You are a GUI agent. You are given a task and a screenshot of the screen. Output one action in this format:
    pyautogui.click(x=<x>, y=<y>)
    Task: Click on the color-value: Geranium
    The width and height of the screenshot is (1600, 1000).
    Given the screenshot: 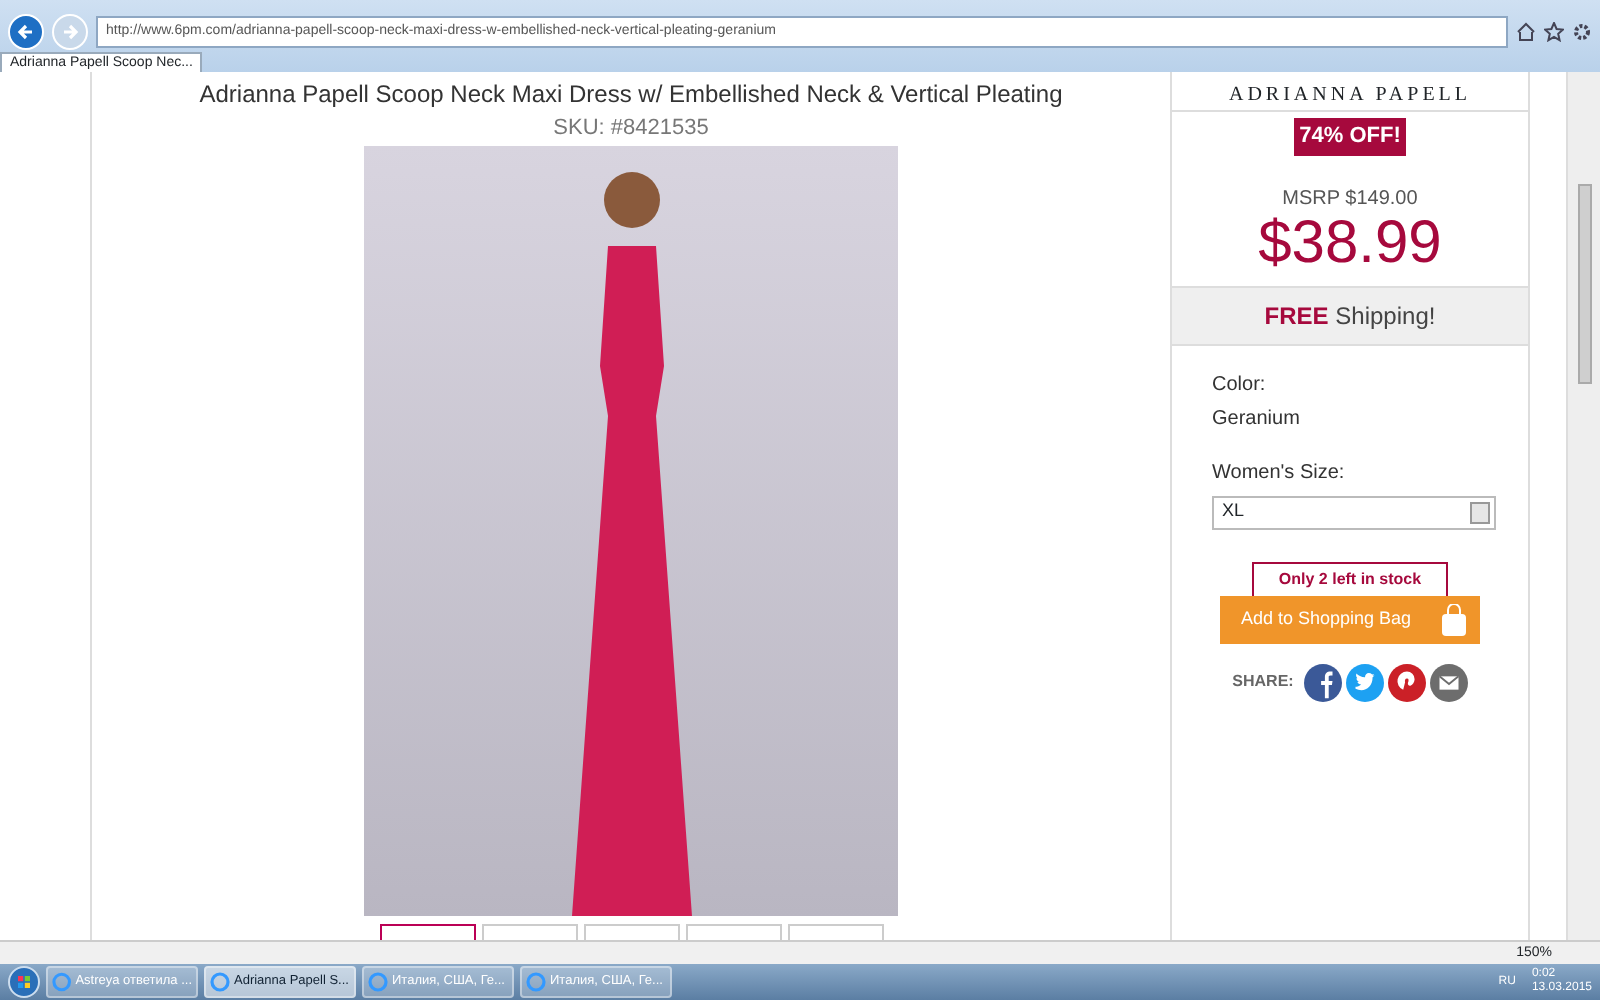 What is the action you would take?
    pyautogui.click(x=1256, y=419)
    